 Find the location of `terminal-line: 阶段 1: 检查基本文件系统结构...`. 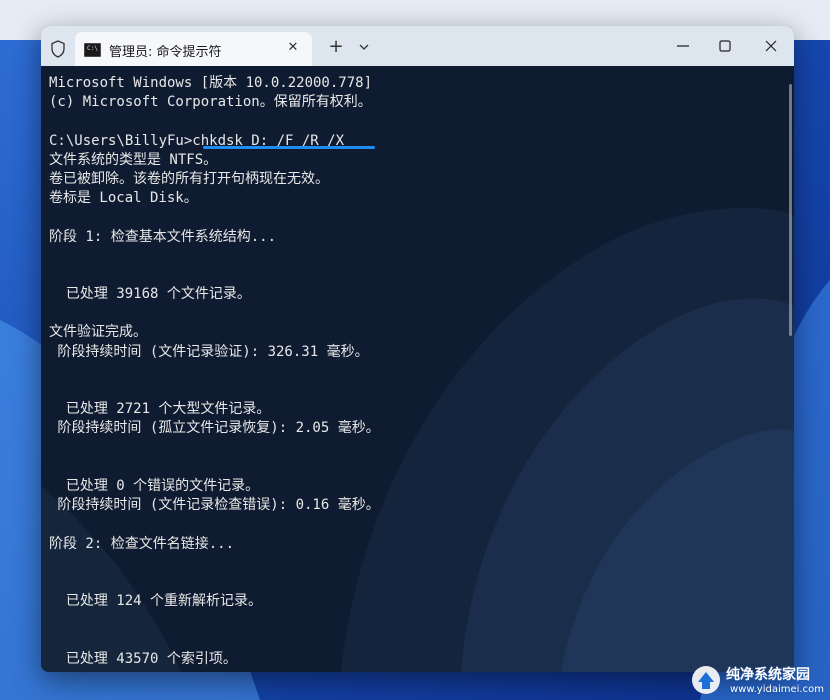

terminal-line: 阶段 1: 检查基本文件系统结构... is located at coordinates (163, 236).